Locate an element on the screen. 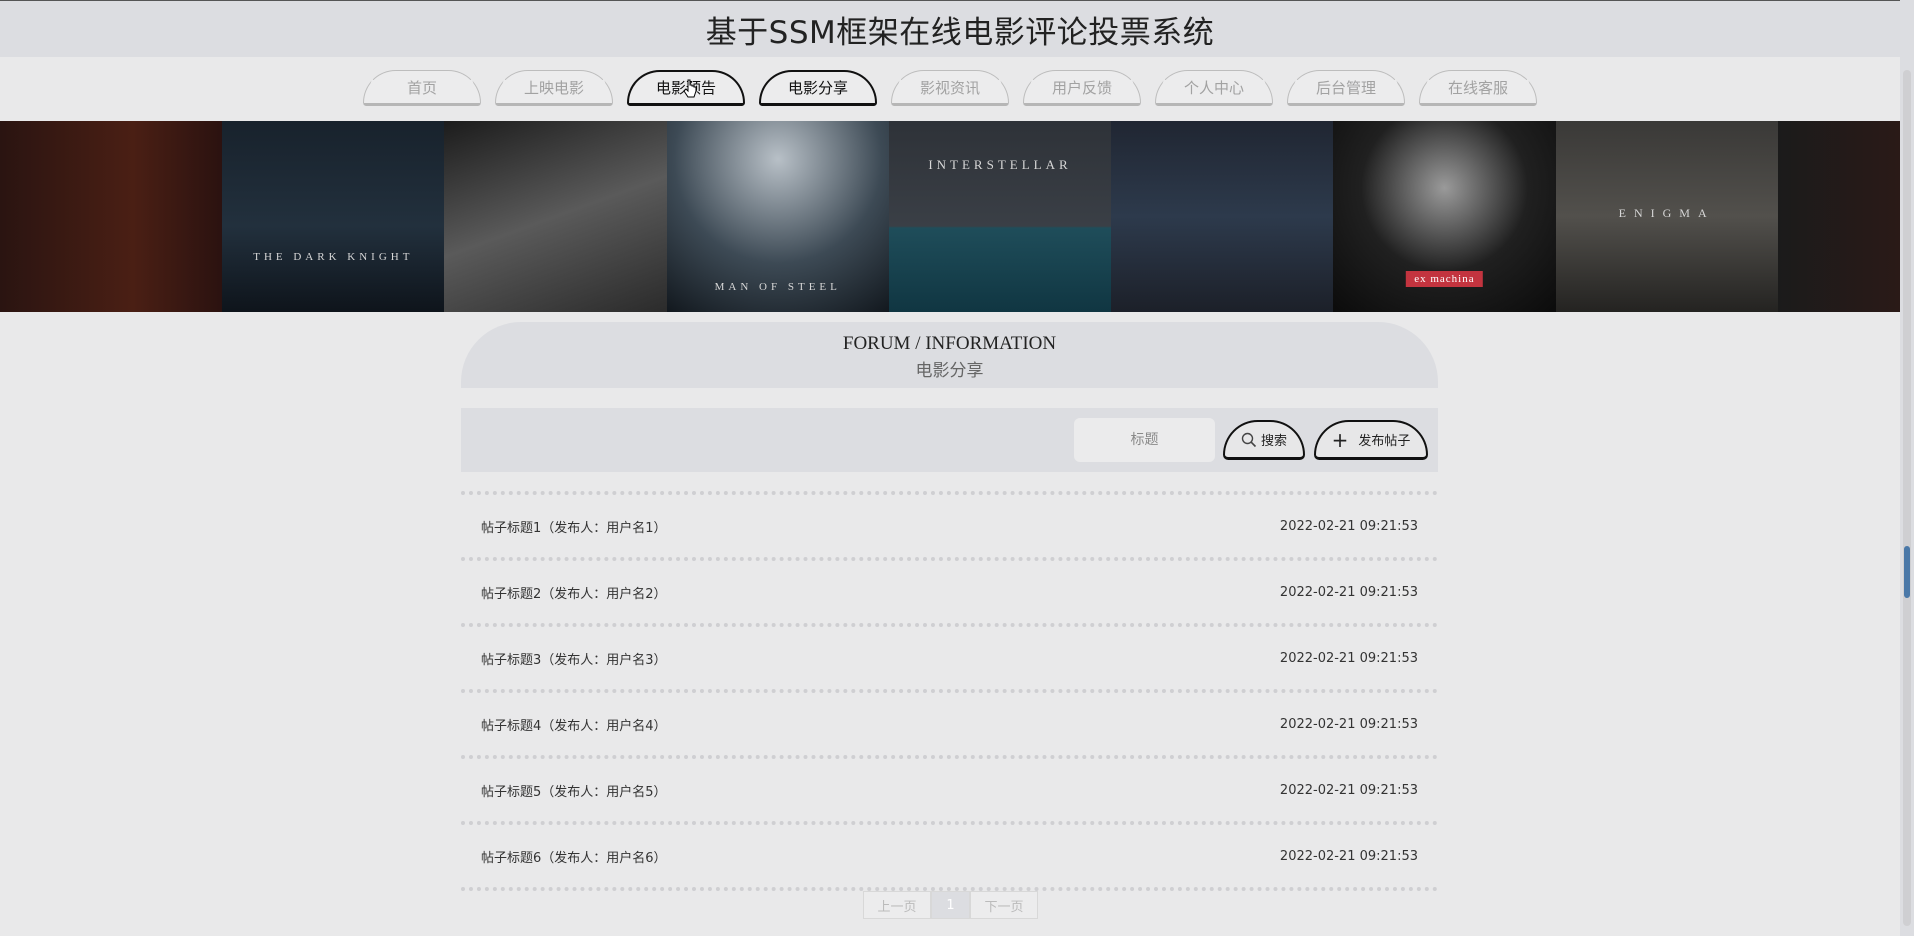 The height and width of the screenshot is (936, 1914). poster-7: ex machina is located at coordinates (1444, 216).